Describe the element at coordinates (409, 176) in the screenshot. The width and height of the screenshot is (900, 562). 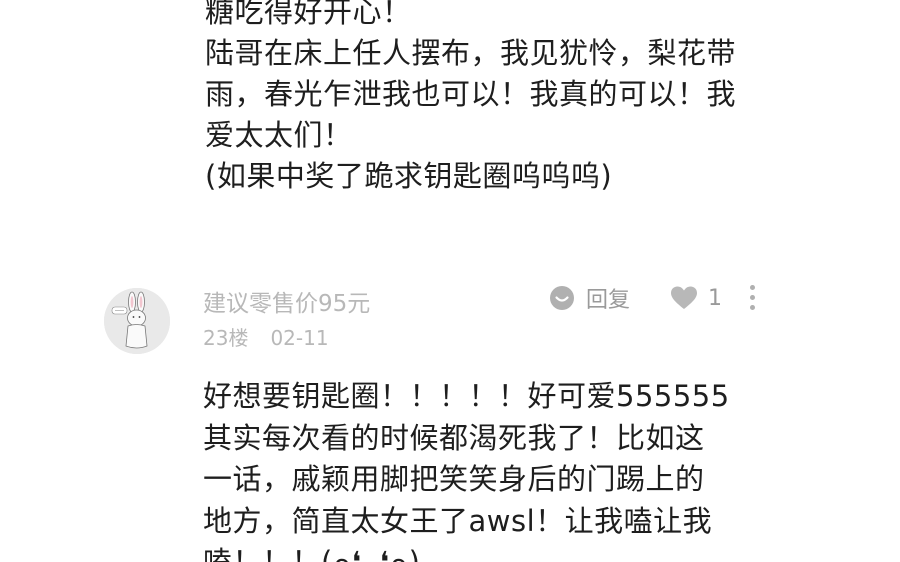
I see `previous-comment-line: (如果中奖了跪求钥匙圈呜呜呜)` at that location.